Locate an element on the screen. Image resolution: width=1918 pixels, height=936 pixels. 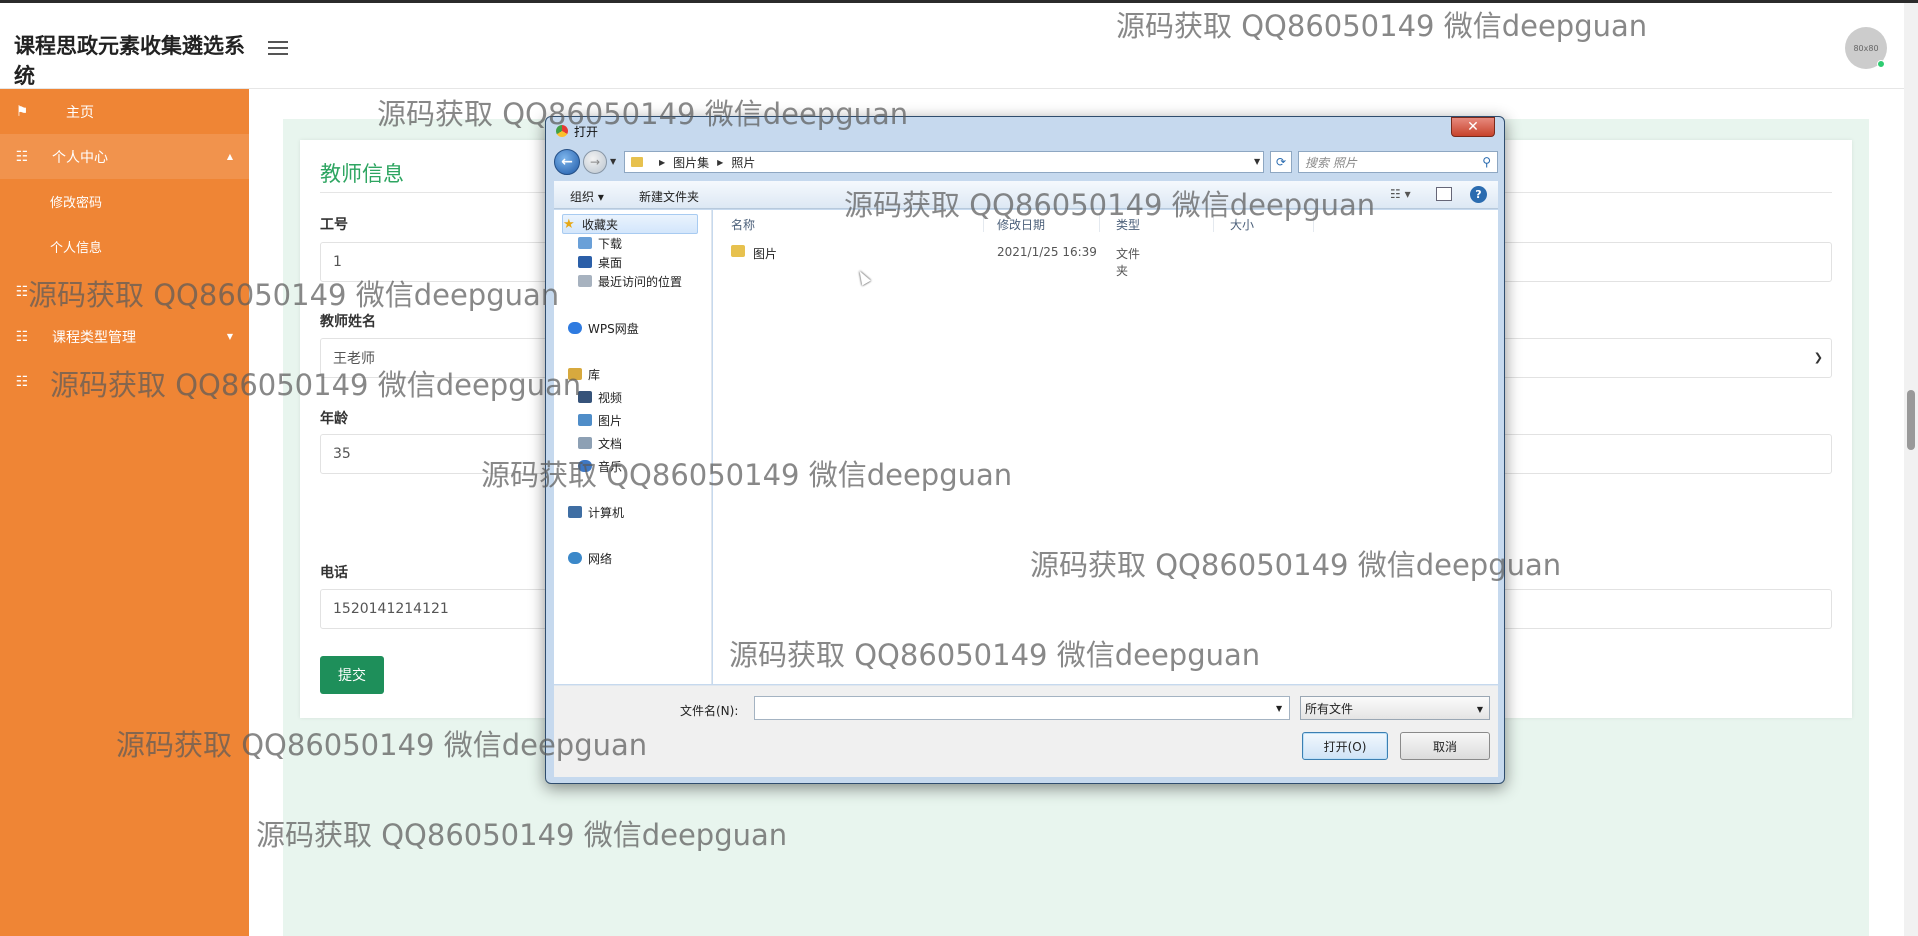
chevron-down-icon: ❯ is located at coordinates (1818, 357).